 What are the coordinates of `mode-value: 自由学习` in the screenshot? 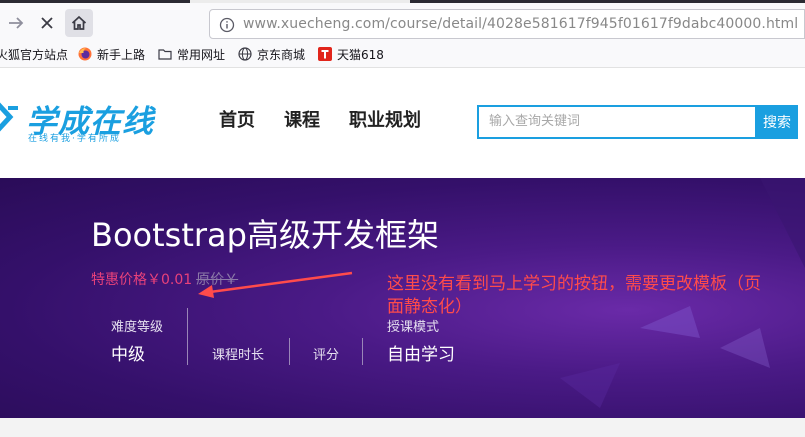 It's located at (421, 355).